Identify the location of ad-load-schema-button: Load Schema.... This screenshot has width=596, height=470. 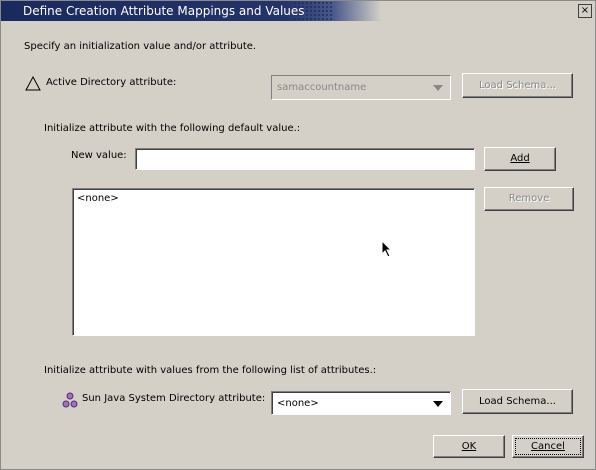
(517, 85).